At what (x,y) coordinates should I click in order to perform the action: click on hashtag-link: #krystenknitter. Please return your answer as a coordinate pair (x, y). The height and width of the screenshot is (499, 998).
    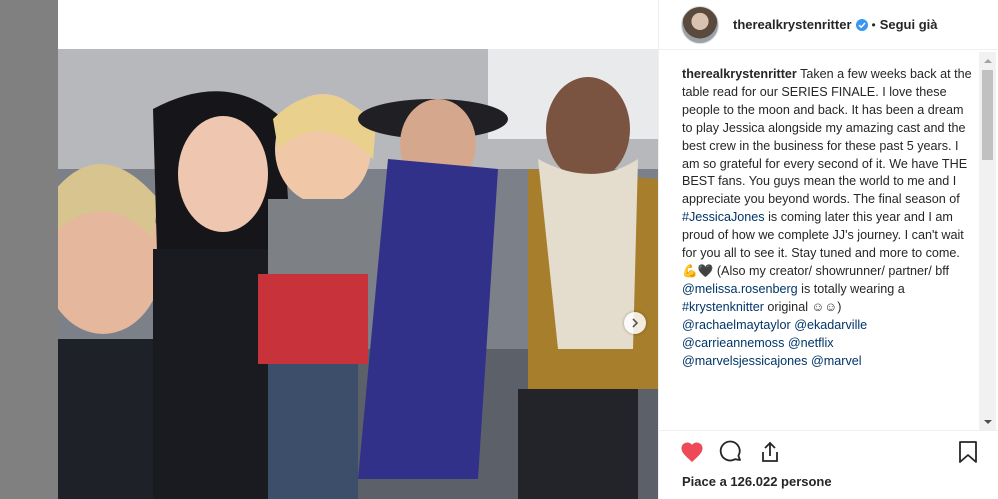
    Looking at the image, I should click on (723, 307).